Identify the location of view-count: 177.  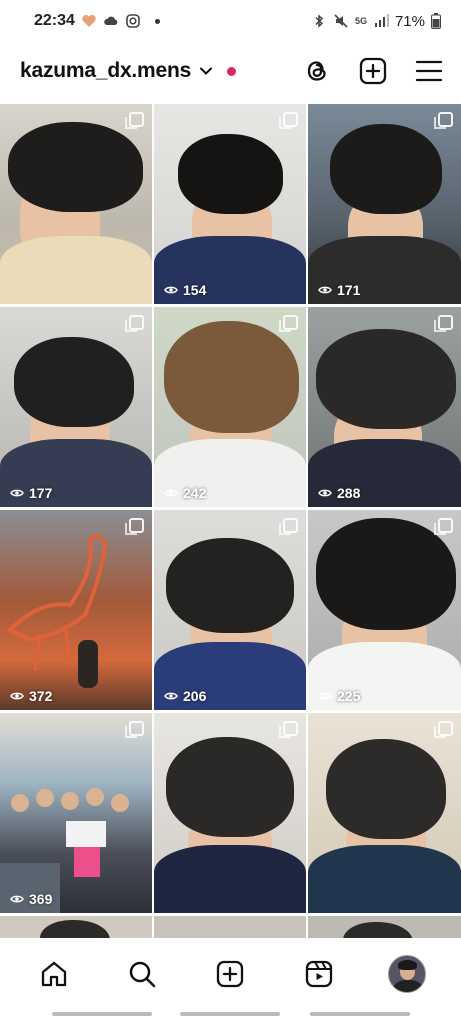
(31, 493).